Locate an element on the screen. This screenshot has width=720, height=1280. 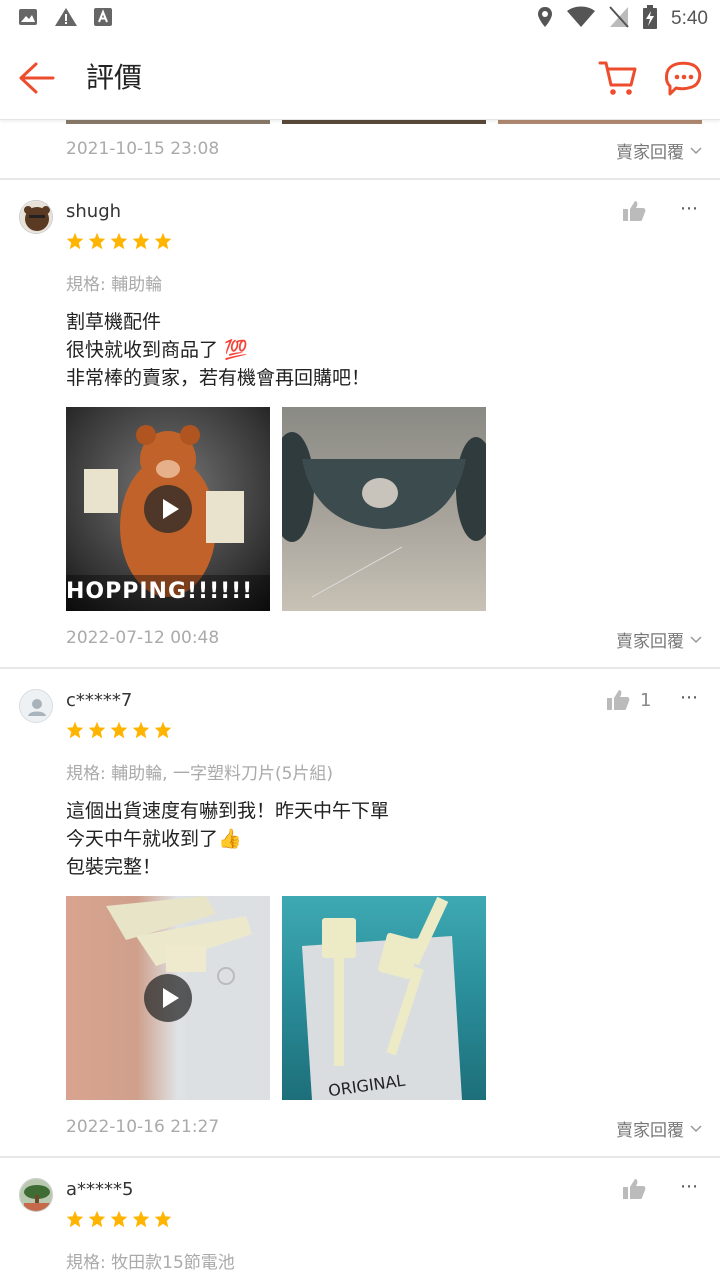
cart-button is located at coordinates (618, 78).